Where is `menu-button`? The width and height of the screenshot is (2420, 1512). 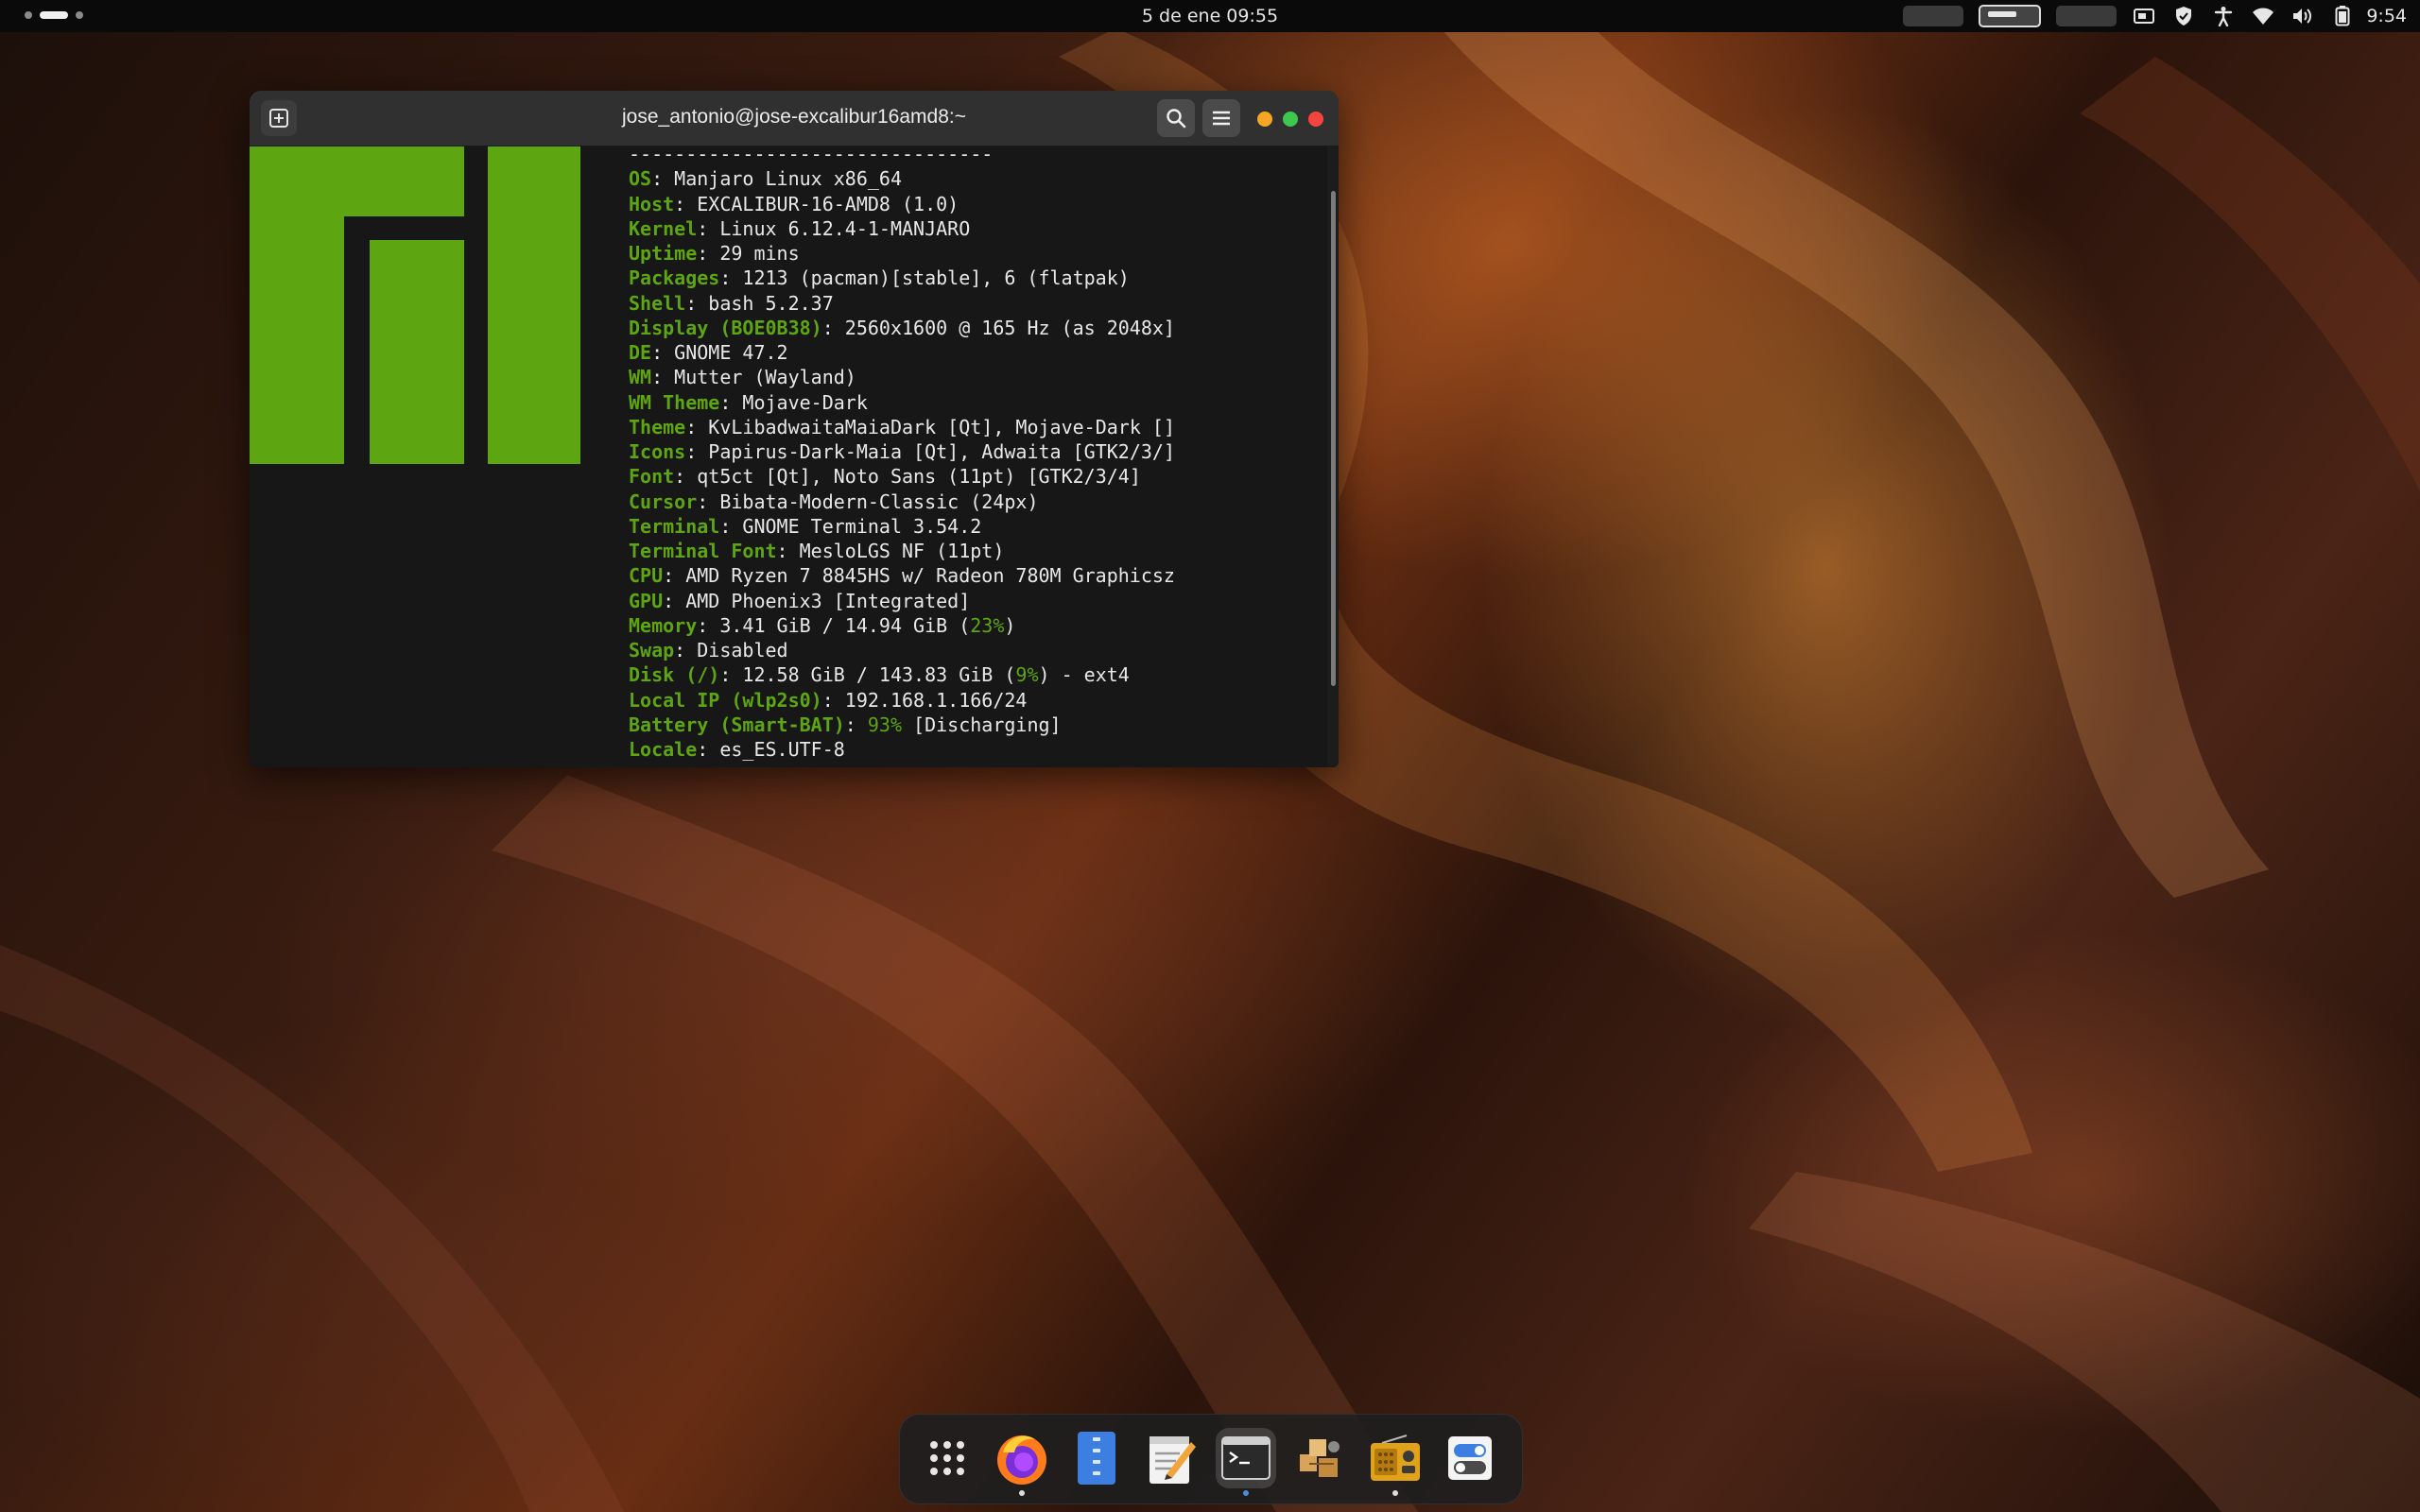
menu-button is located at coordinates (1221, 118).